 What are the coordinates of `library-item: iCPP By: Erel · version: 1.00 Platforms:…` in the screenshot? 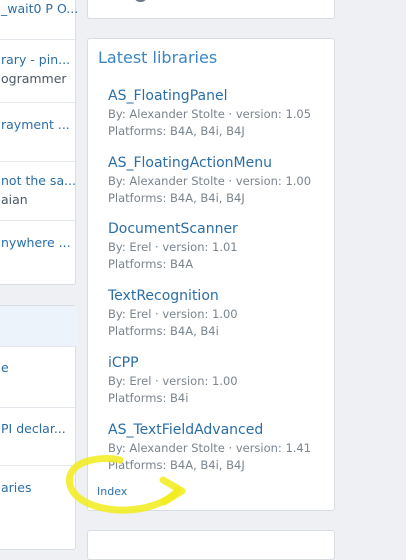 It's located at (220, 380).